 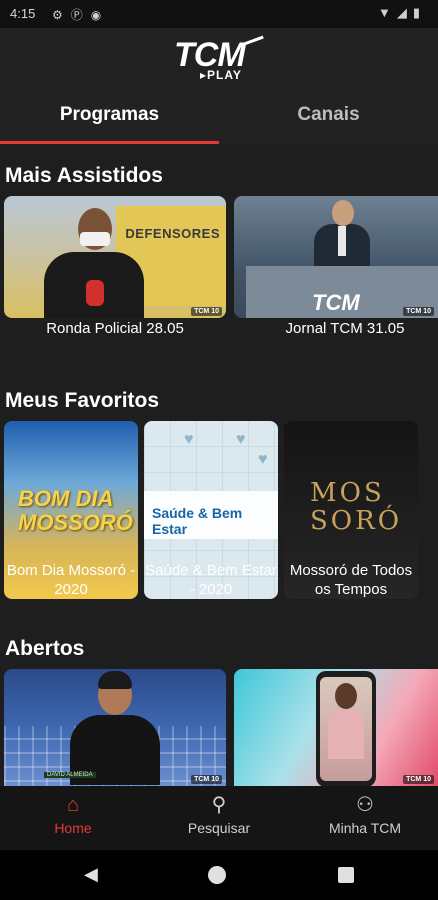 I want to click on app-header: TCM ▸PLAY, so click(x=219, y=58).